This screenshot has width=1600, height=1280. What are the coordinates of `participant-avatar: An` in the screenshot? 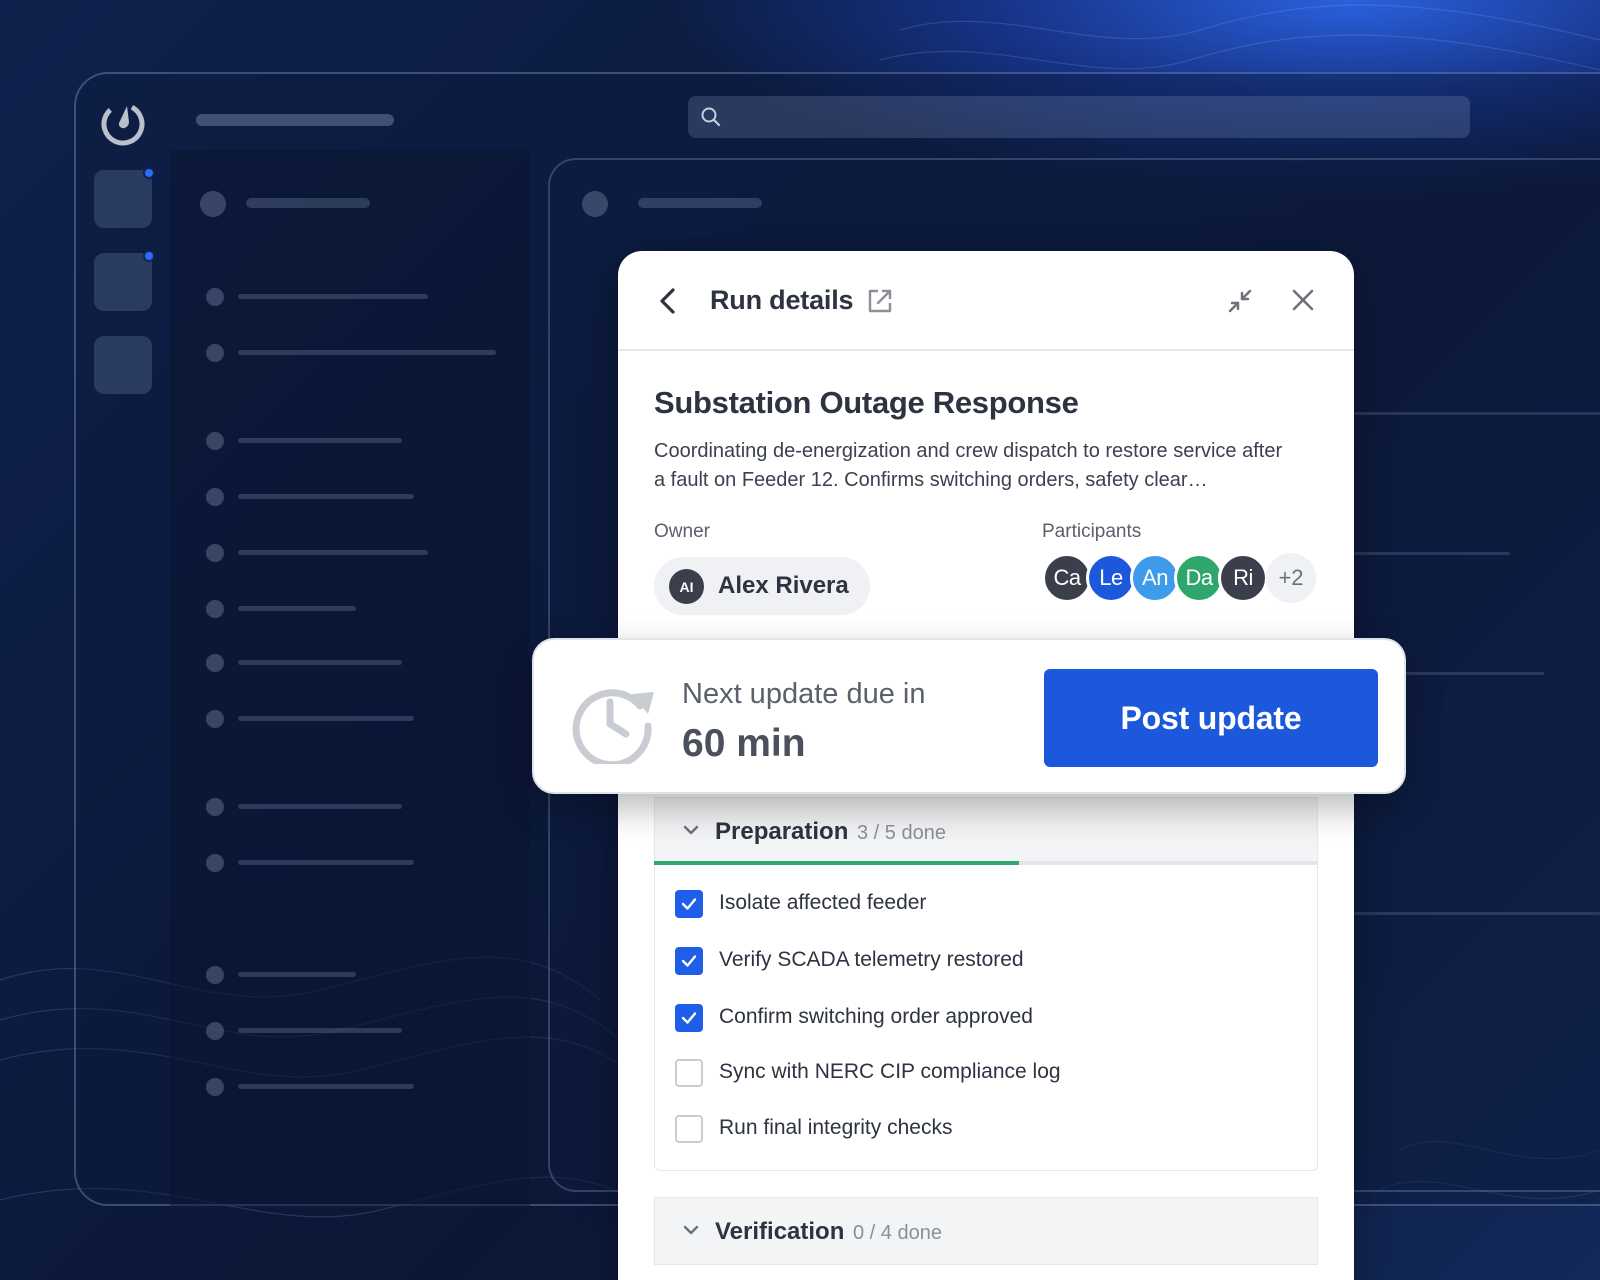 It's located at (1155, 578).